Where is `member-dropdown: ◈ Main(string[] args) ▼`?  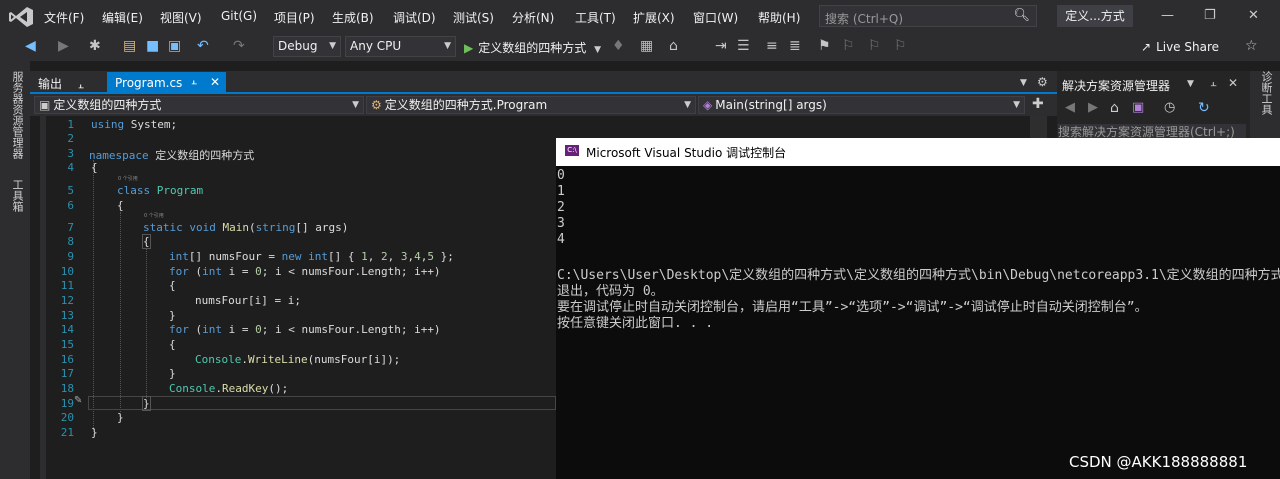
member-dropdown: ◈ Main(string[] args) ▼ is located at coordinates (861, 105).